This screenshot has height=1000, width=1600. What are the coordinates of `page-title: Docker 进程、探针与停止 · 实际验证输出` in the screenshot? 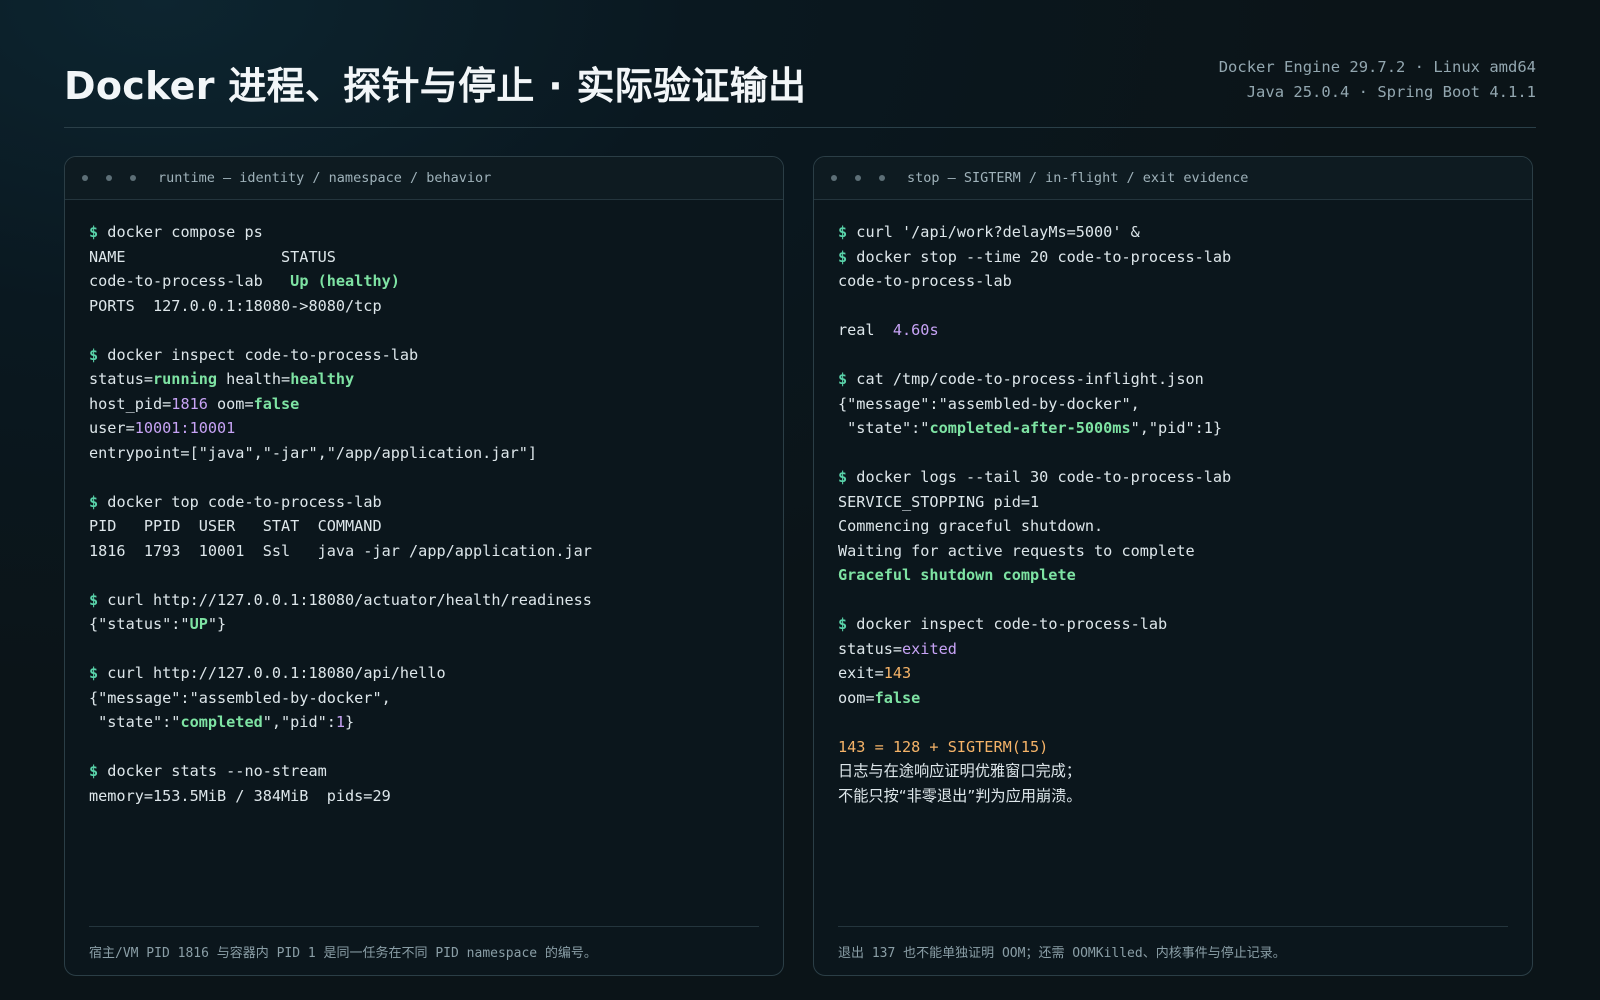 It's located at (435, 86).